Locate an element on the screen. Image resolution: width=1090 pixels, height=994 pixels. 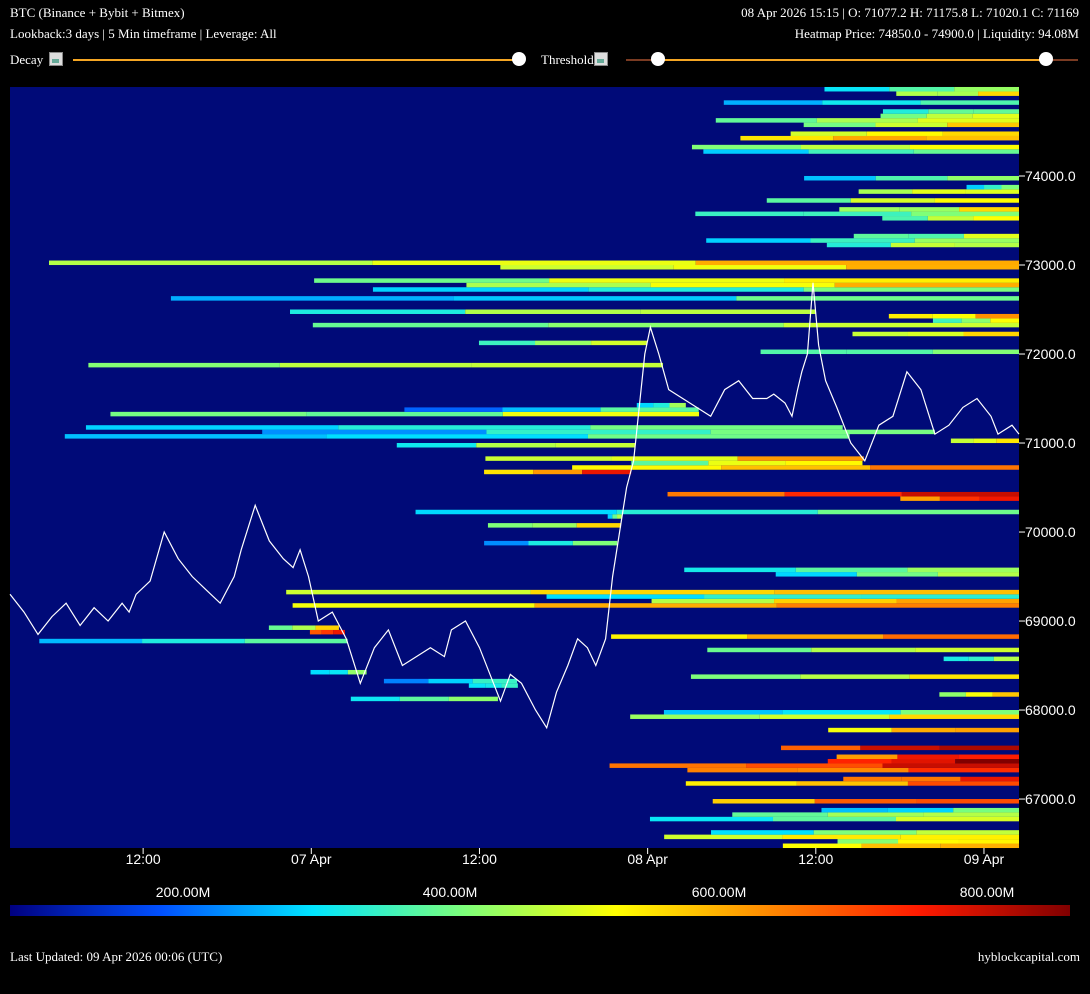
y-tick-label: 72000.0 is located at coordinates (1050, 354).